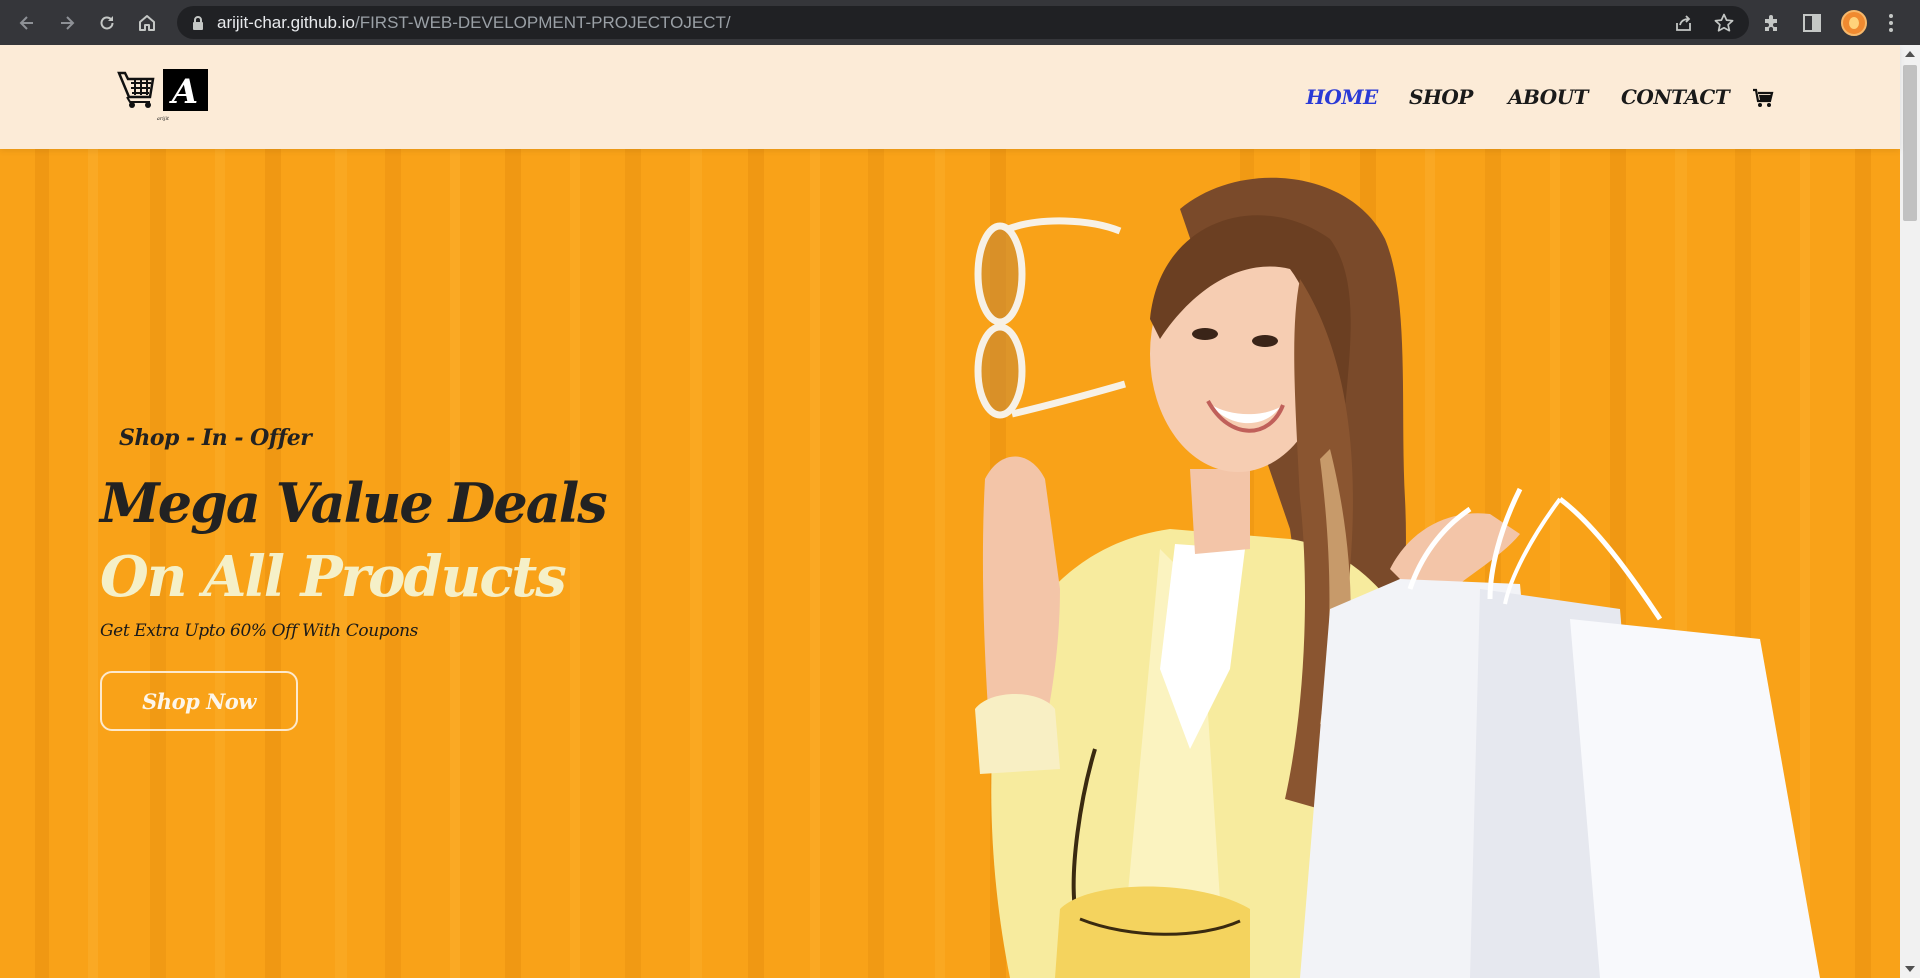 Image resolution: width=1920 pixels, height=978 pixels. Describe the element at coordinates (27, 23) in the screenshot. I see `back-arrow-icon` at that location.